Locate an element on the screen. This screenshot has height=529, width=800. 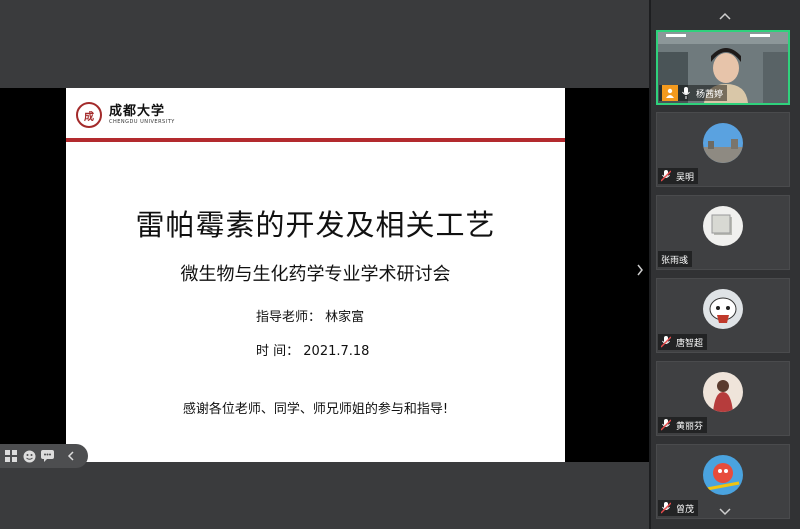
participant-name-bar: 黄丽芬 is located at coordinates (683, 425).